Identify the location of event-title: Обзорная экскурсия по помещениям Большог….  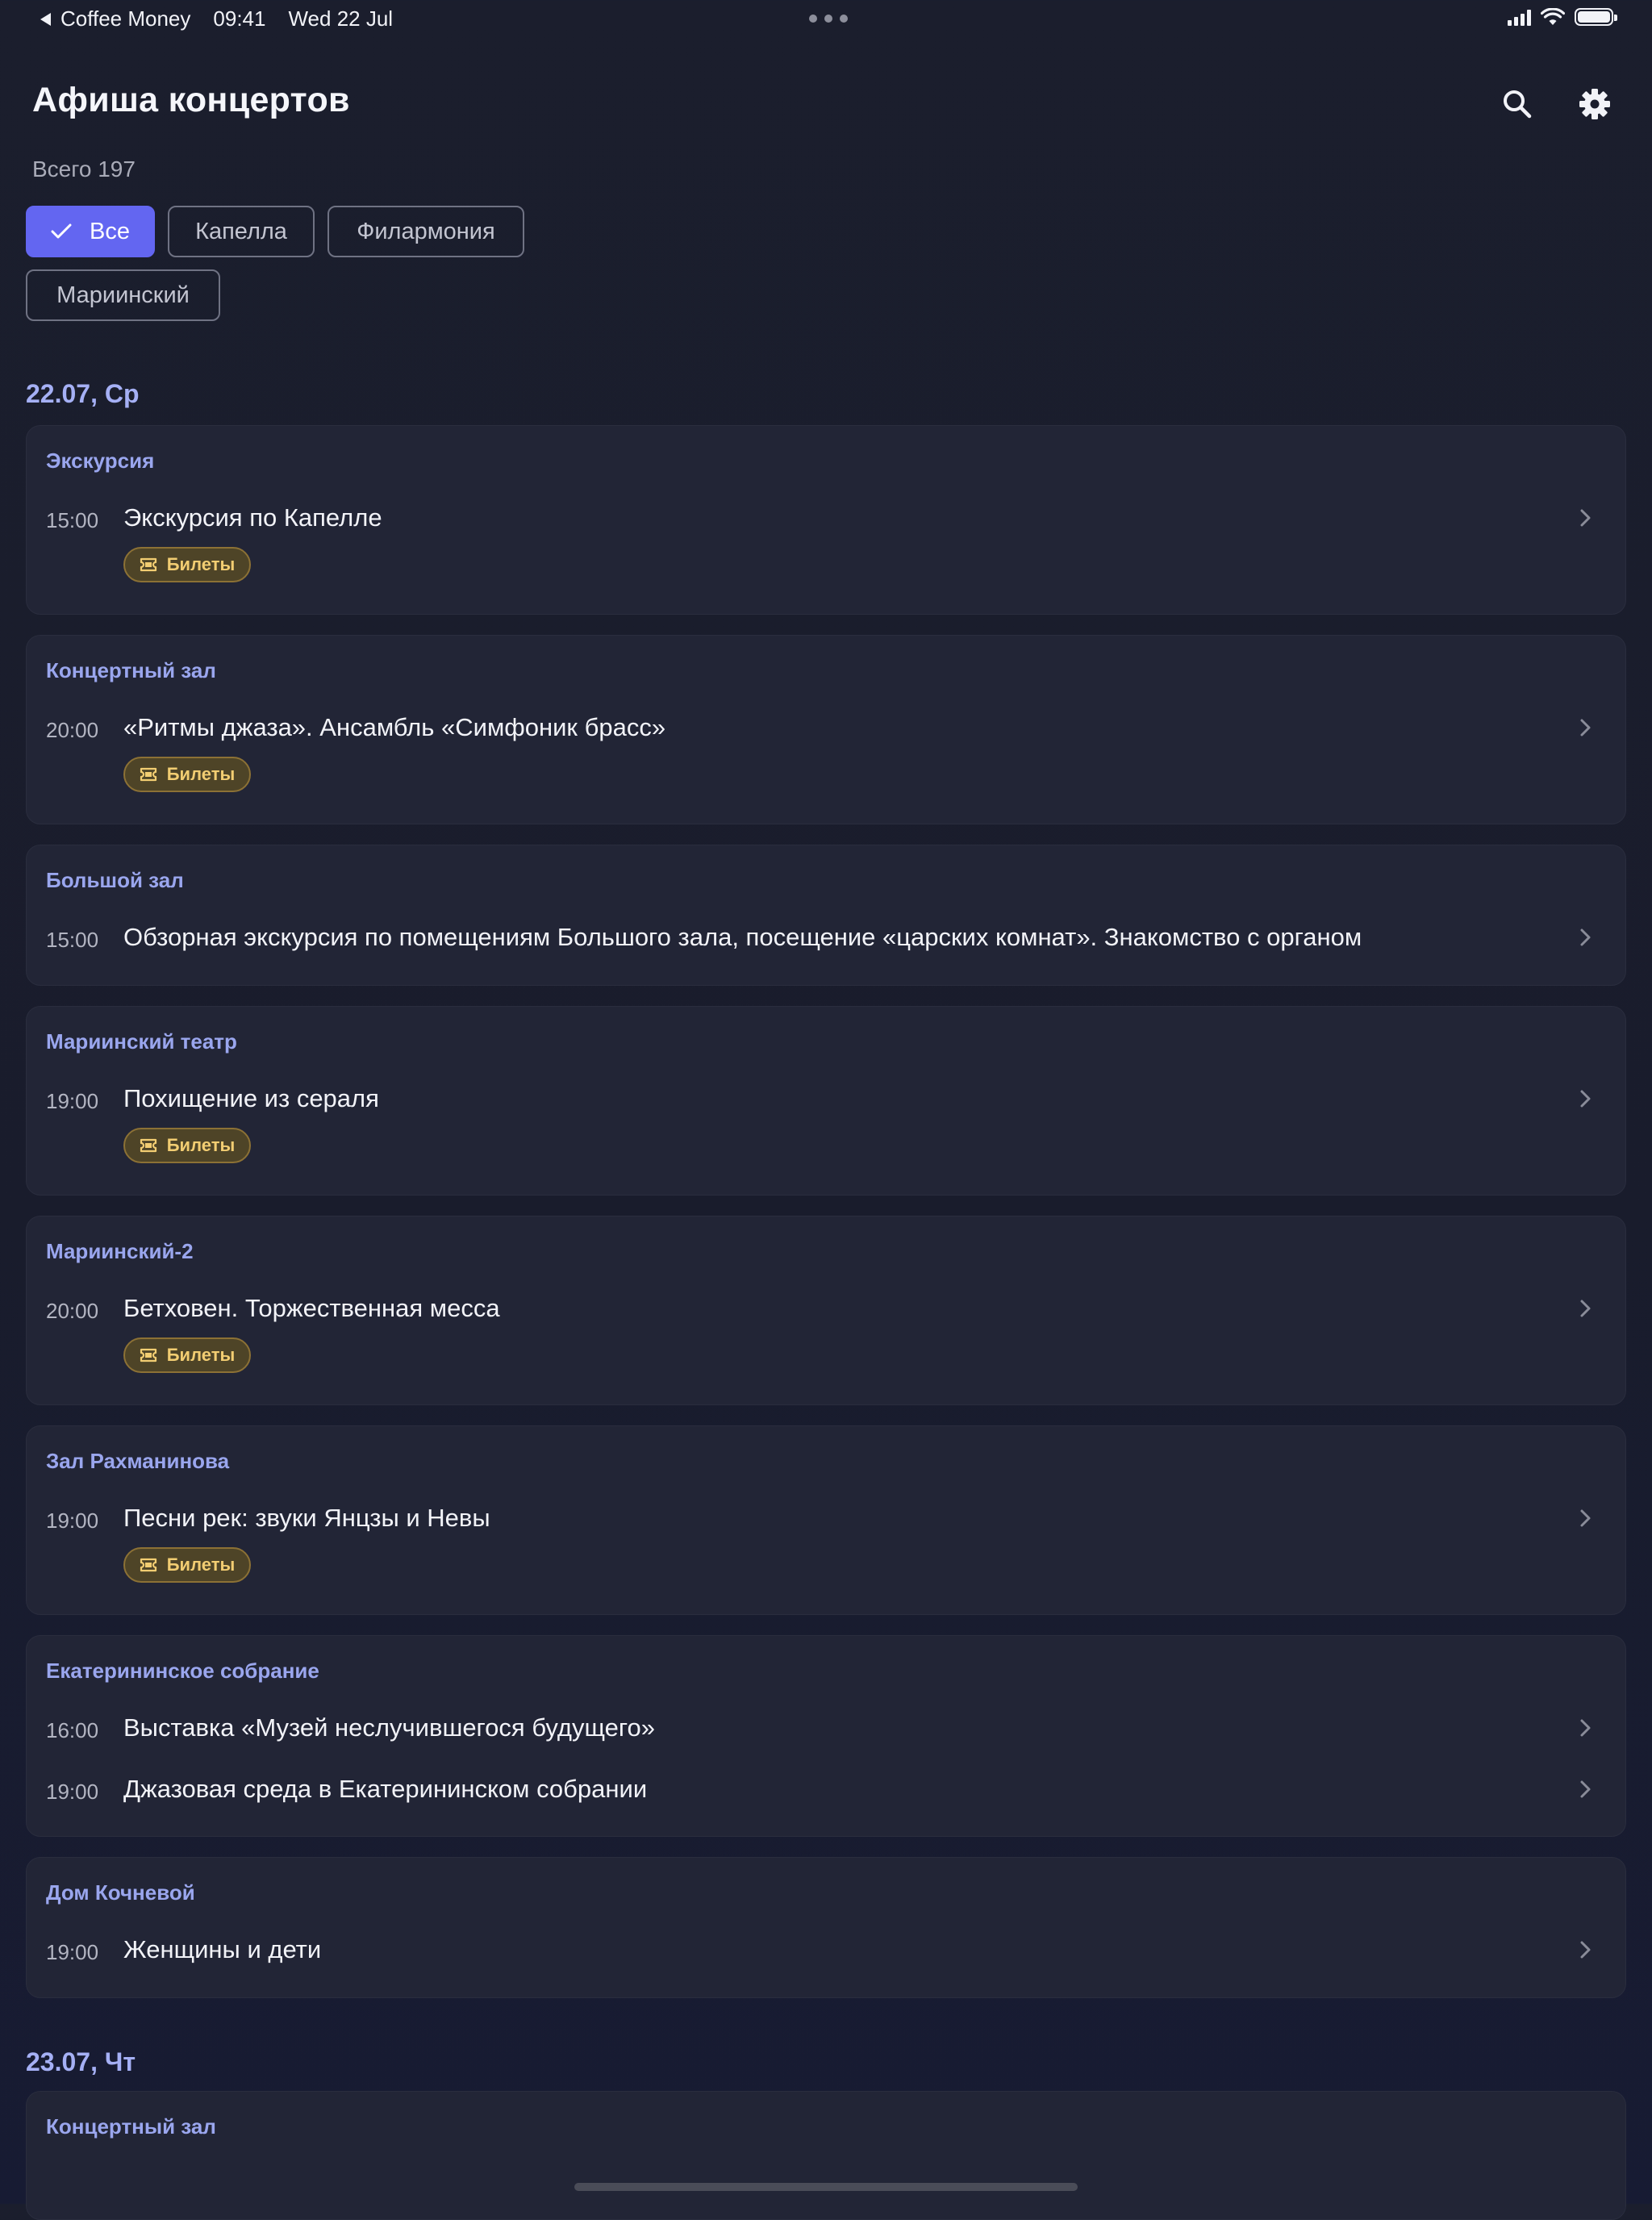
(742, 937).